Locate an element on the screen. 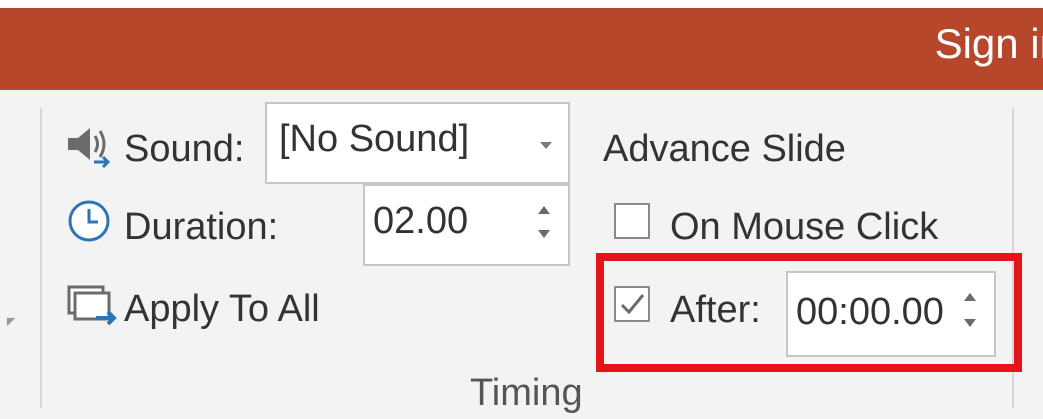 Image resolution: width=1043 pixels, height=419 pixels. duration-value: 02.00 is located at coordinates (420, 221).